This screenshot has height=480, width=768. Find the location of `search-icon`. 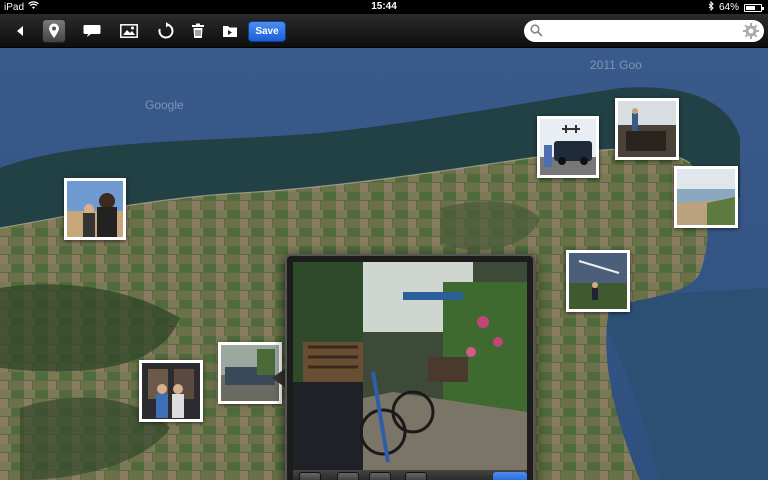

search-icon is located at coordinates (536, 33).